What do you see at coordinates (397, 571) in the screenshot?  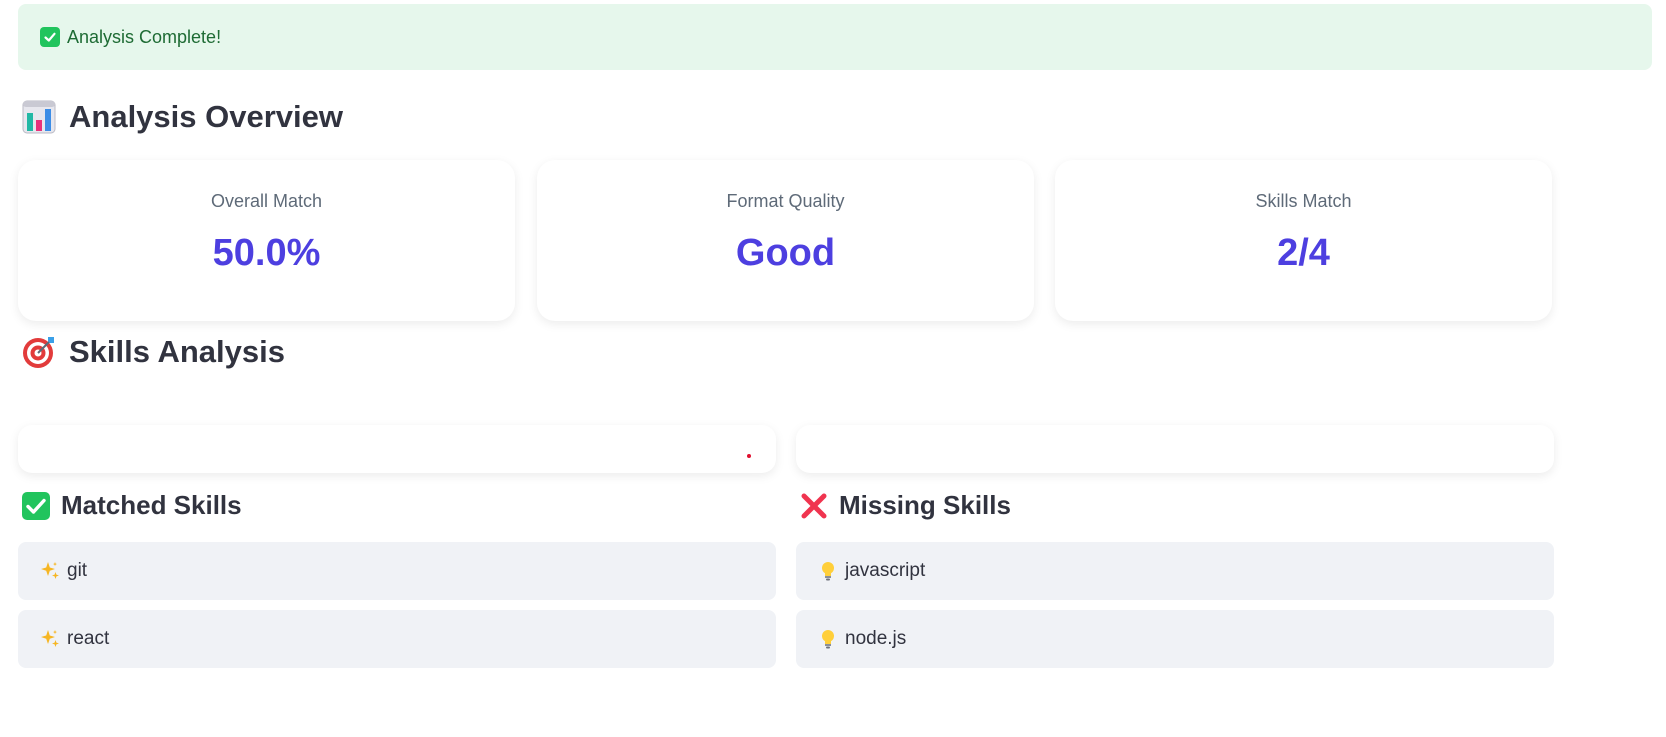 I see `matched-skill-item: git` at bounding box center [397, 571].